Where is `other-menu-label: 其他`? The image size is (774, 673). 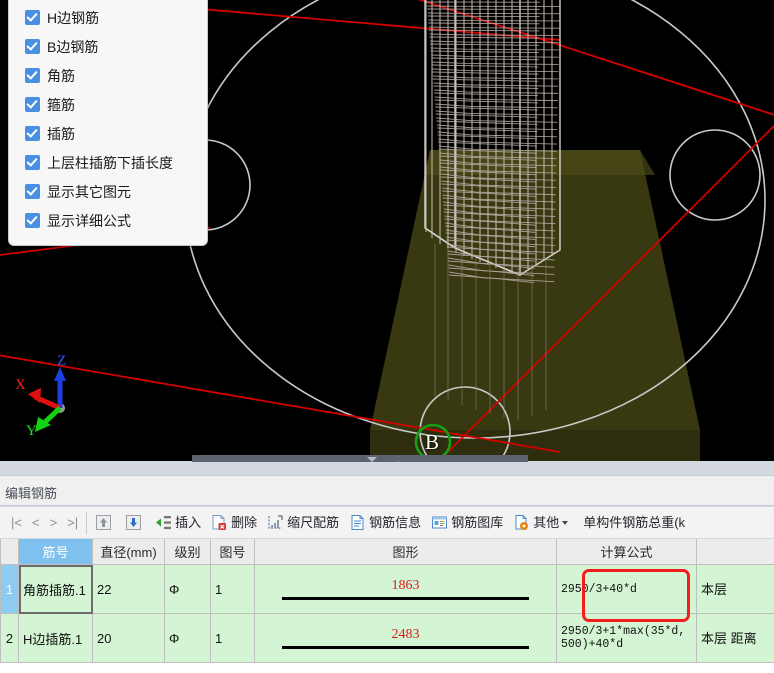
other-menu-label: 其他 is located at coordinates (546, 522).